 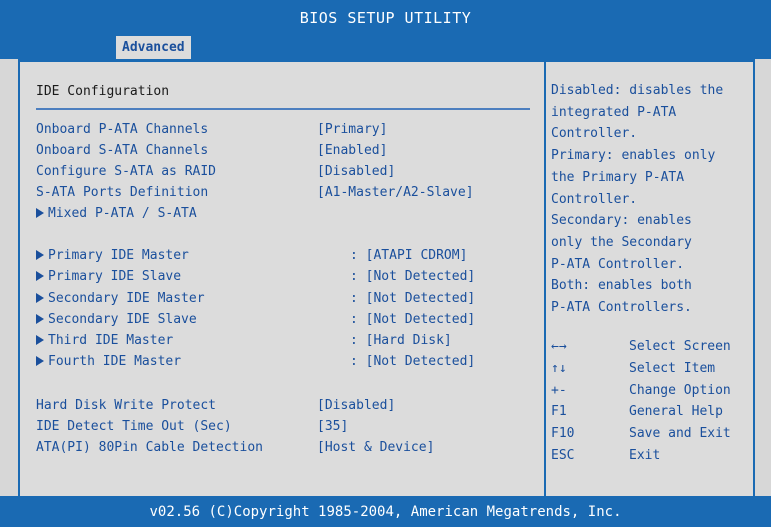 I want to click on submenu-primary-ide-master: Primary IDE Master, so click(x=112, y=255).